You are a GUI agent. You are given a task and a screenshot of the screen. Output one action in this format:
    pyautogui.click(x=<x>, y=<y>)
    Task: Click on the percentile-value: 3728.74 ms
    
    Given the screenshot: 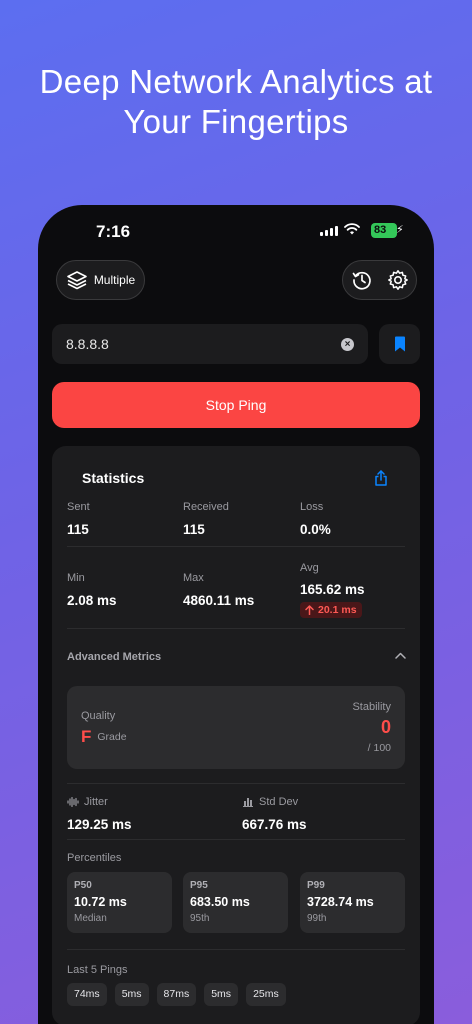 What is the action you would take?
    pyautogui.click(x=340, y=902)
    